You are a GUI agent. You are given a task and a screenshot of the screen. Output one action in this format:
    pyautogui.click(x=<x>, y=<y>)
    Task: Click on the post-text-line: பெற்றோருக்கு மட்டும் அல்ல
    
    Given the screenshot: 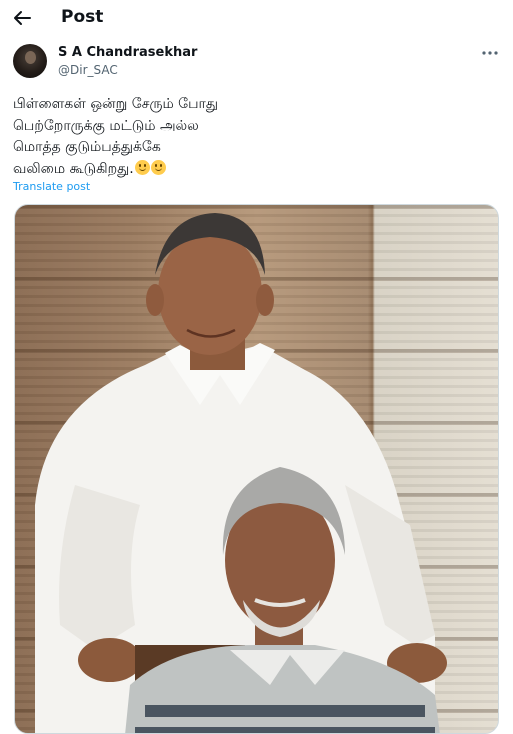 What is the action you would take?
    pyautogui.click(x=106, y=125)
    